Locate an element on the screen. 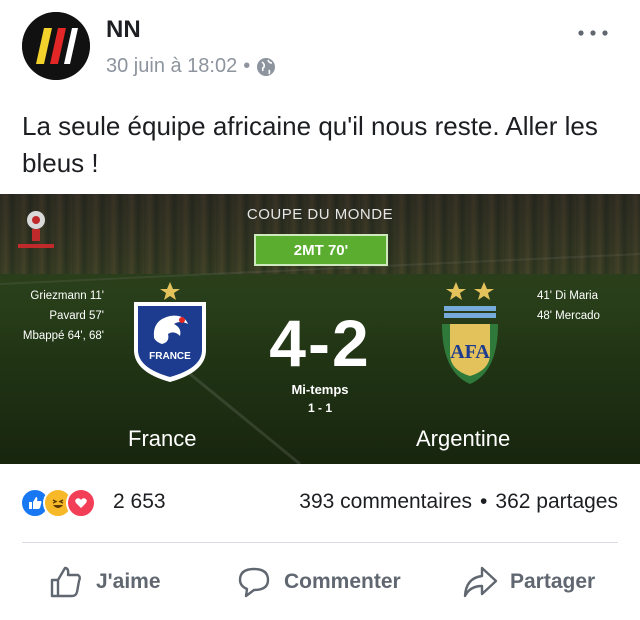 Image resolution: width=640 pixels, height=620 pixels. half-time-label: Mi-temps is located at coordinates (320, 389).